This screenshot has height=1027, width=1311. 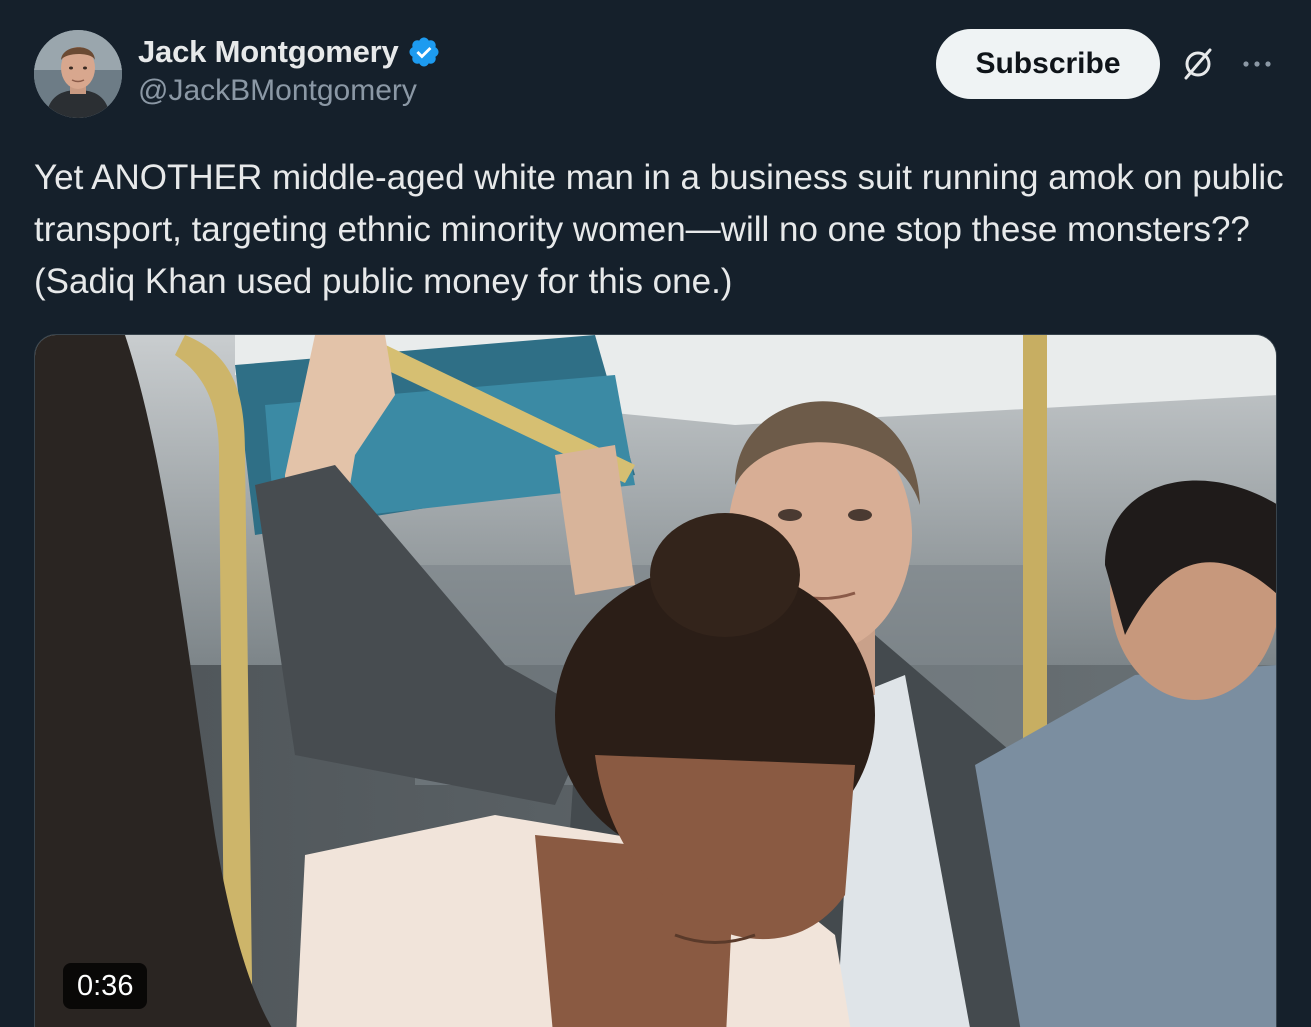 What do you see at coordinates (105, 986) in the screenshot?
I see `video-duration: 0:36` at bounding box center [105, 986].